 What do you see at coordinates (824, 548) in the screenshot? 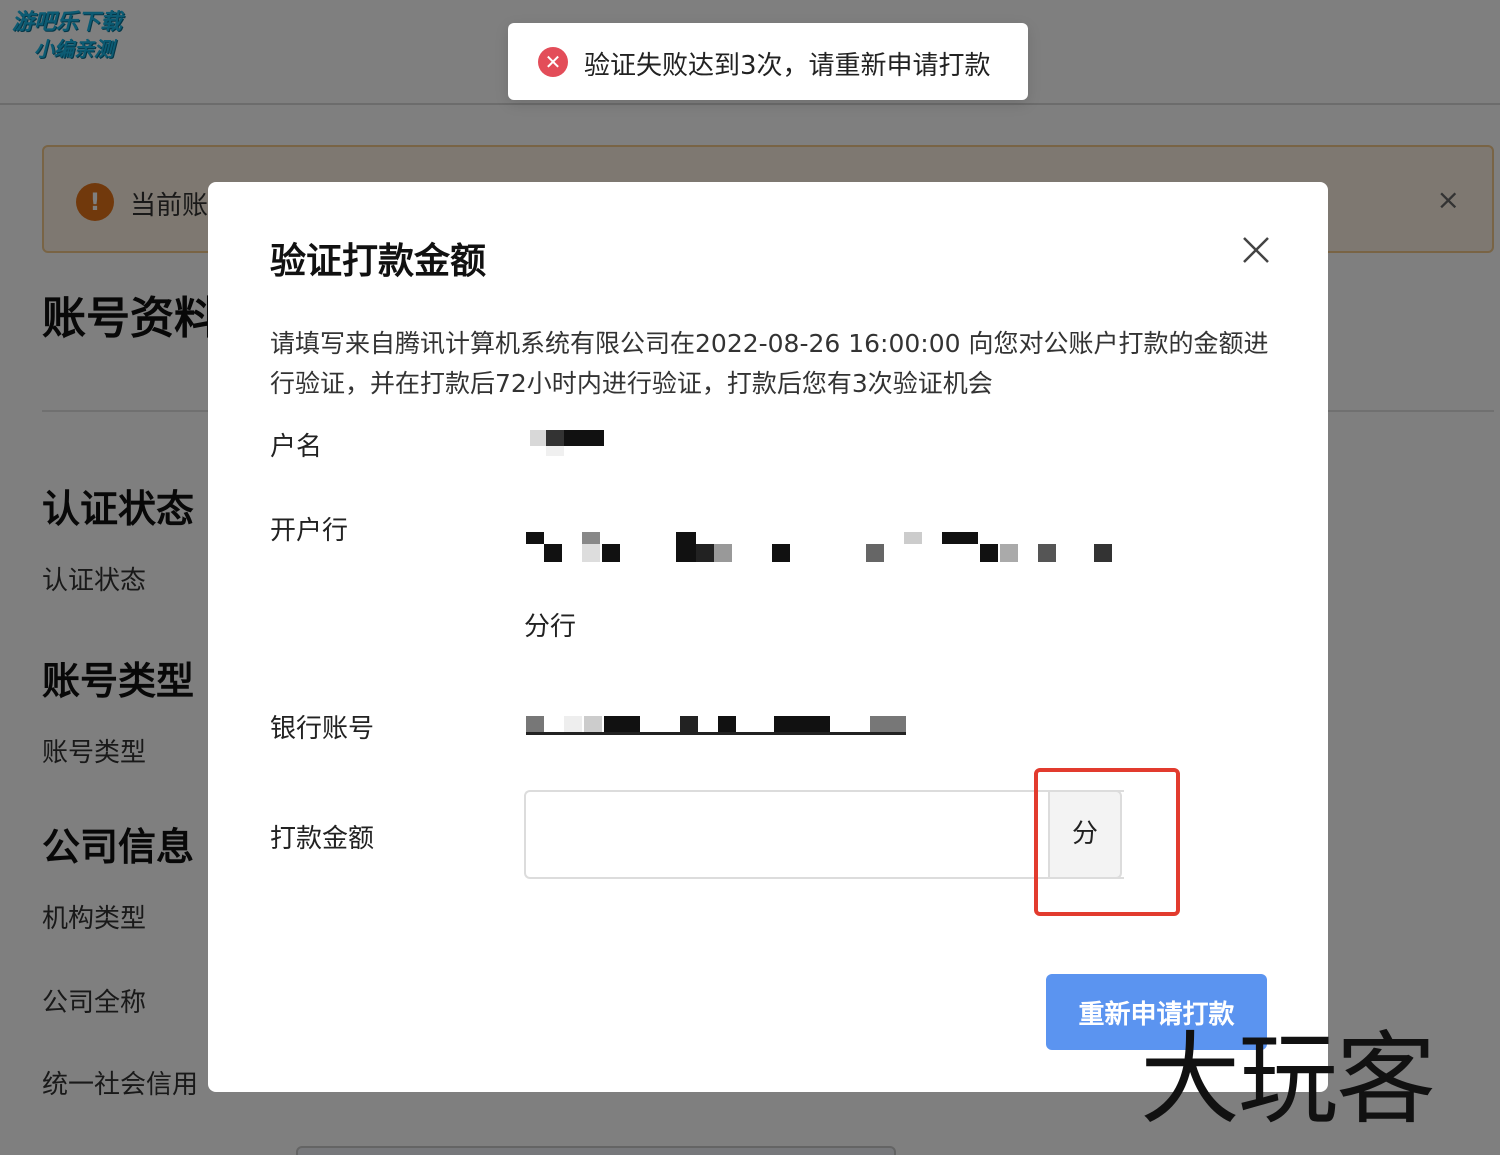
I see `bank-name-redacted` at bounding box center [824, 548].